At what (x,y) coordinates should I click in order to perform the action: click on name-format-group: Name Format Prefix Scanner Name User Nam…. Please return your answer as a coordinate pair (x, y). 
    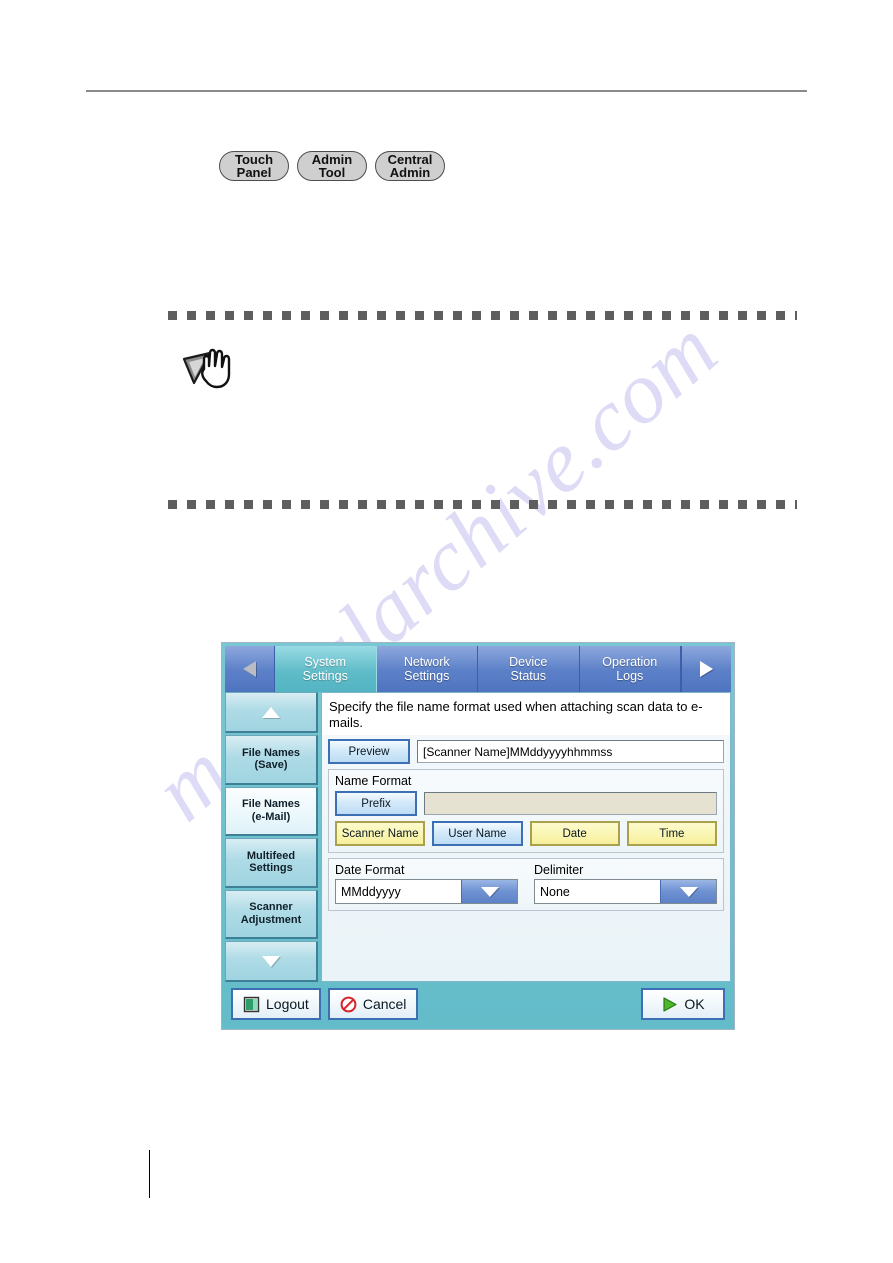
    Looking at the image, I should click on (526, 811).